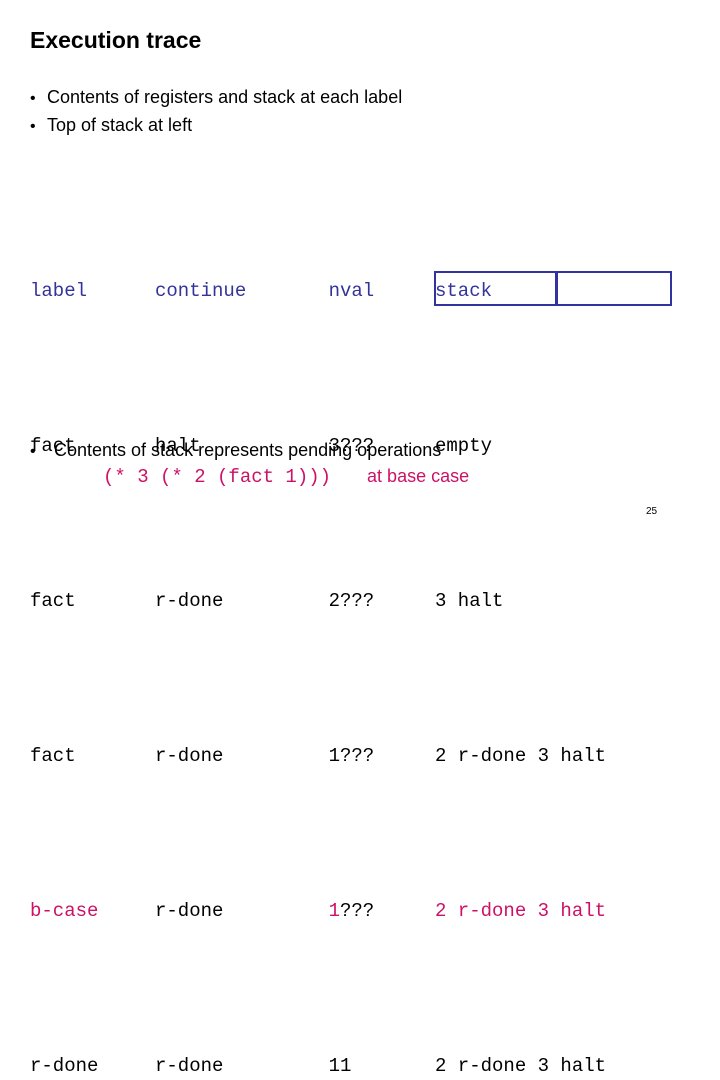  I want to click on cell-stack: 3 halt, so click(469, 601).